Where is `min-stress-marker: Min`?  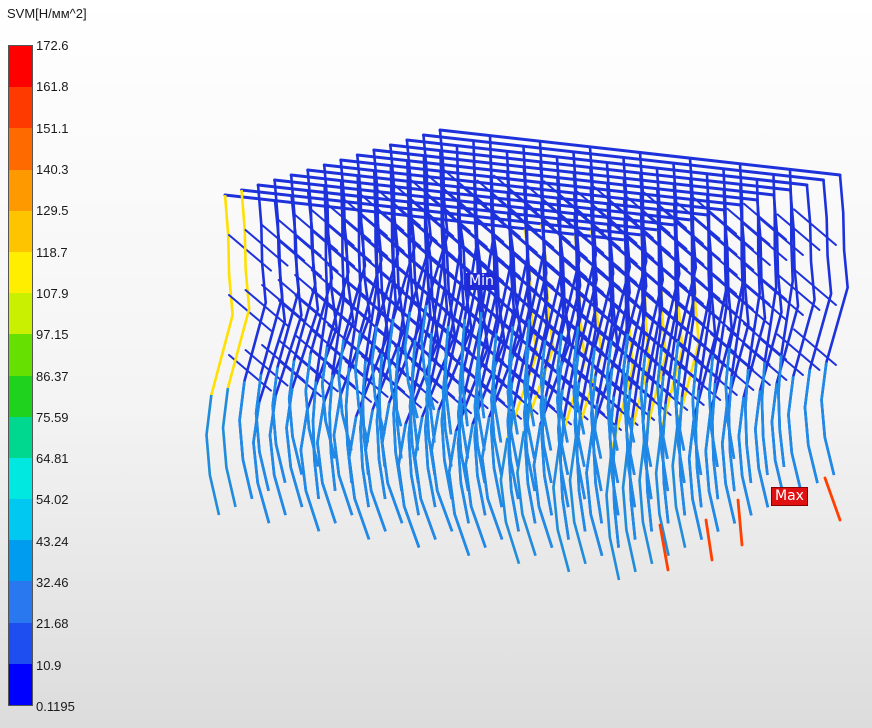 min-stress-marker: Min is located at coordinates (481, 281).